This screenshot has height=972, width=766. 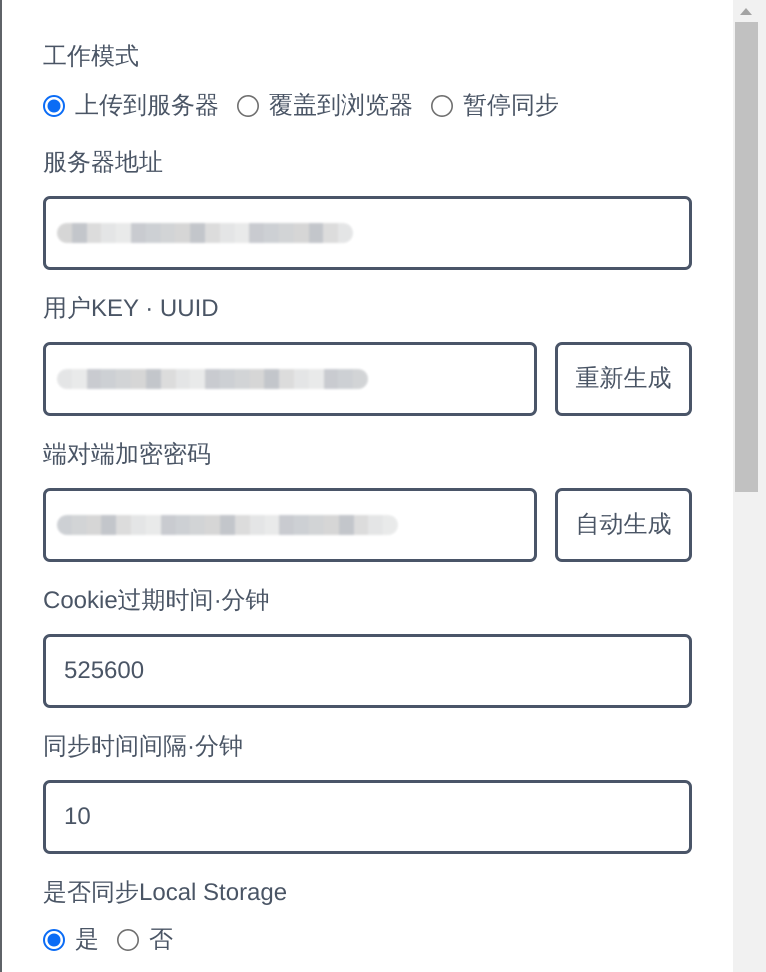 I want to click on generate-button: 自动生成, so click(x=623, y=525).